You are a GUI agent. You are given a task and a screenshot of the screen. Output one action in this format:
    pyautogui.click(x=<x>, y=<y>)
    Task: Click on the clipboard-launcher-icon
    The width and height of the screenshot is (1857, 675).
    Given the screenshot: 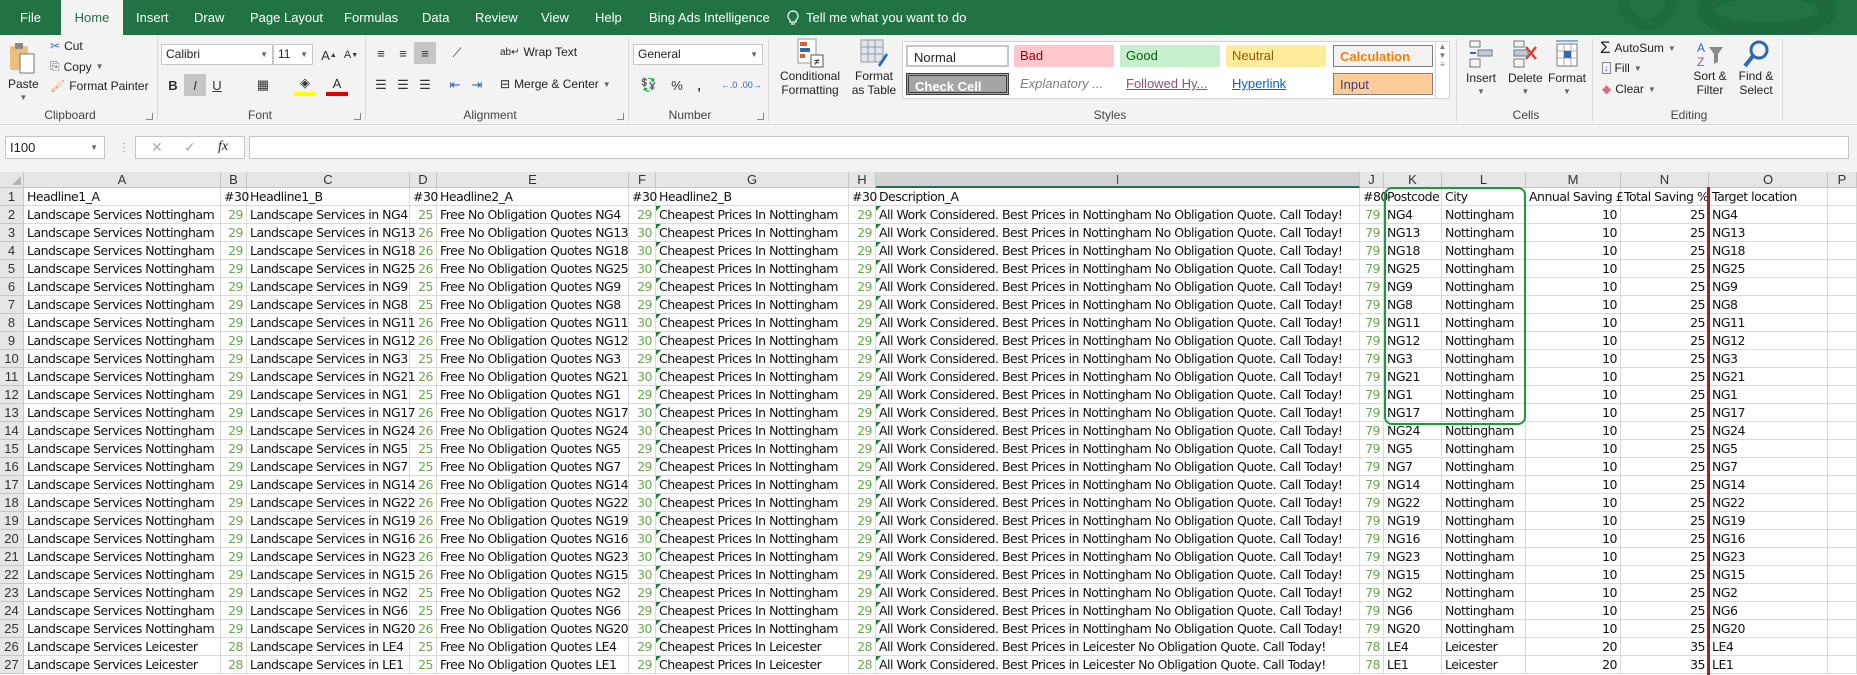 What is the action you would take?
    pyautogui.click(x=149, y=116)
    